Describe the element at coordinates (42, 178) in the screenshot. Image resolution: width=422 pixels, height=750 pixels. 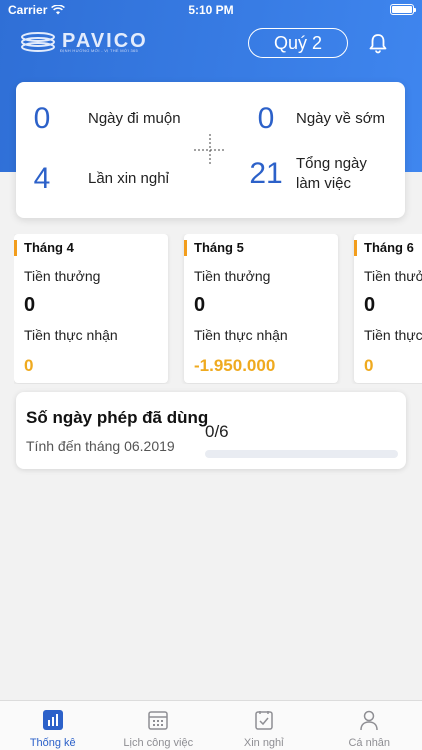
I see `leave-requests-value: 4` at that location.